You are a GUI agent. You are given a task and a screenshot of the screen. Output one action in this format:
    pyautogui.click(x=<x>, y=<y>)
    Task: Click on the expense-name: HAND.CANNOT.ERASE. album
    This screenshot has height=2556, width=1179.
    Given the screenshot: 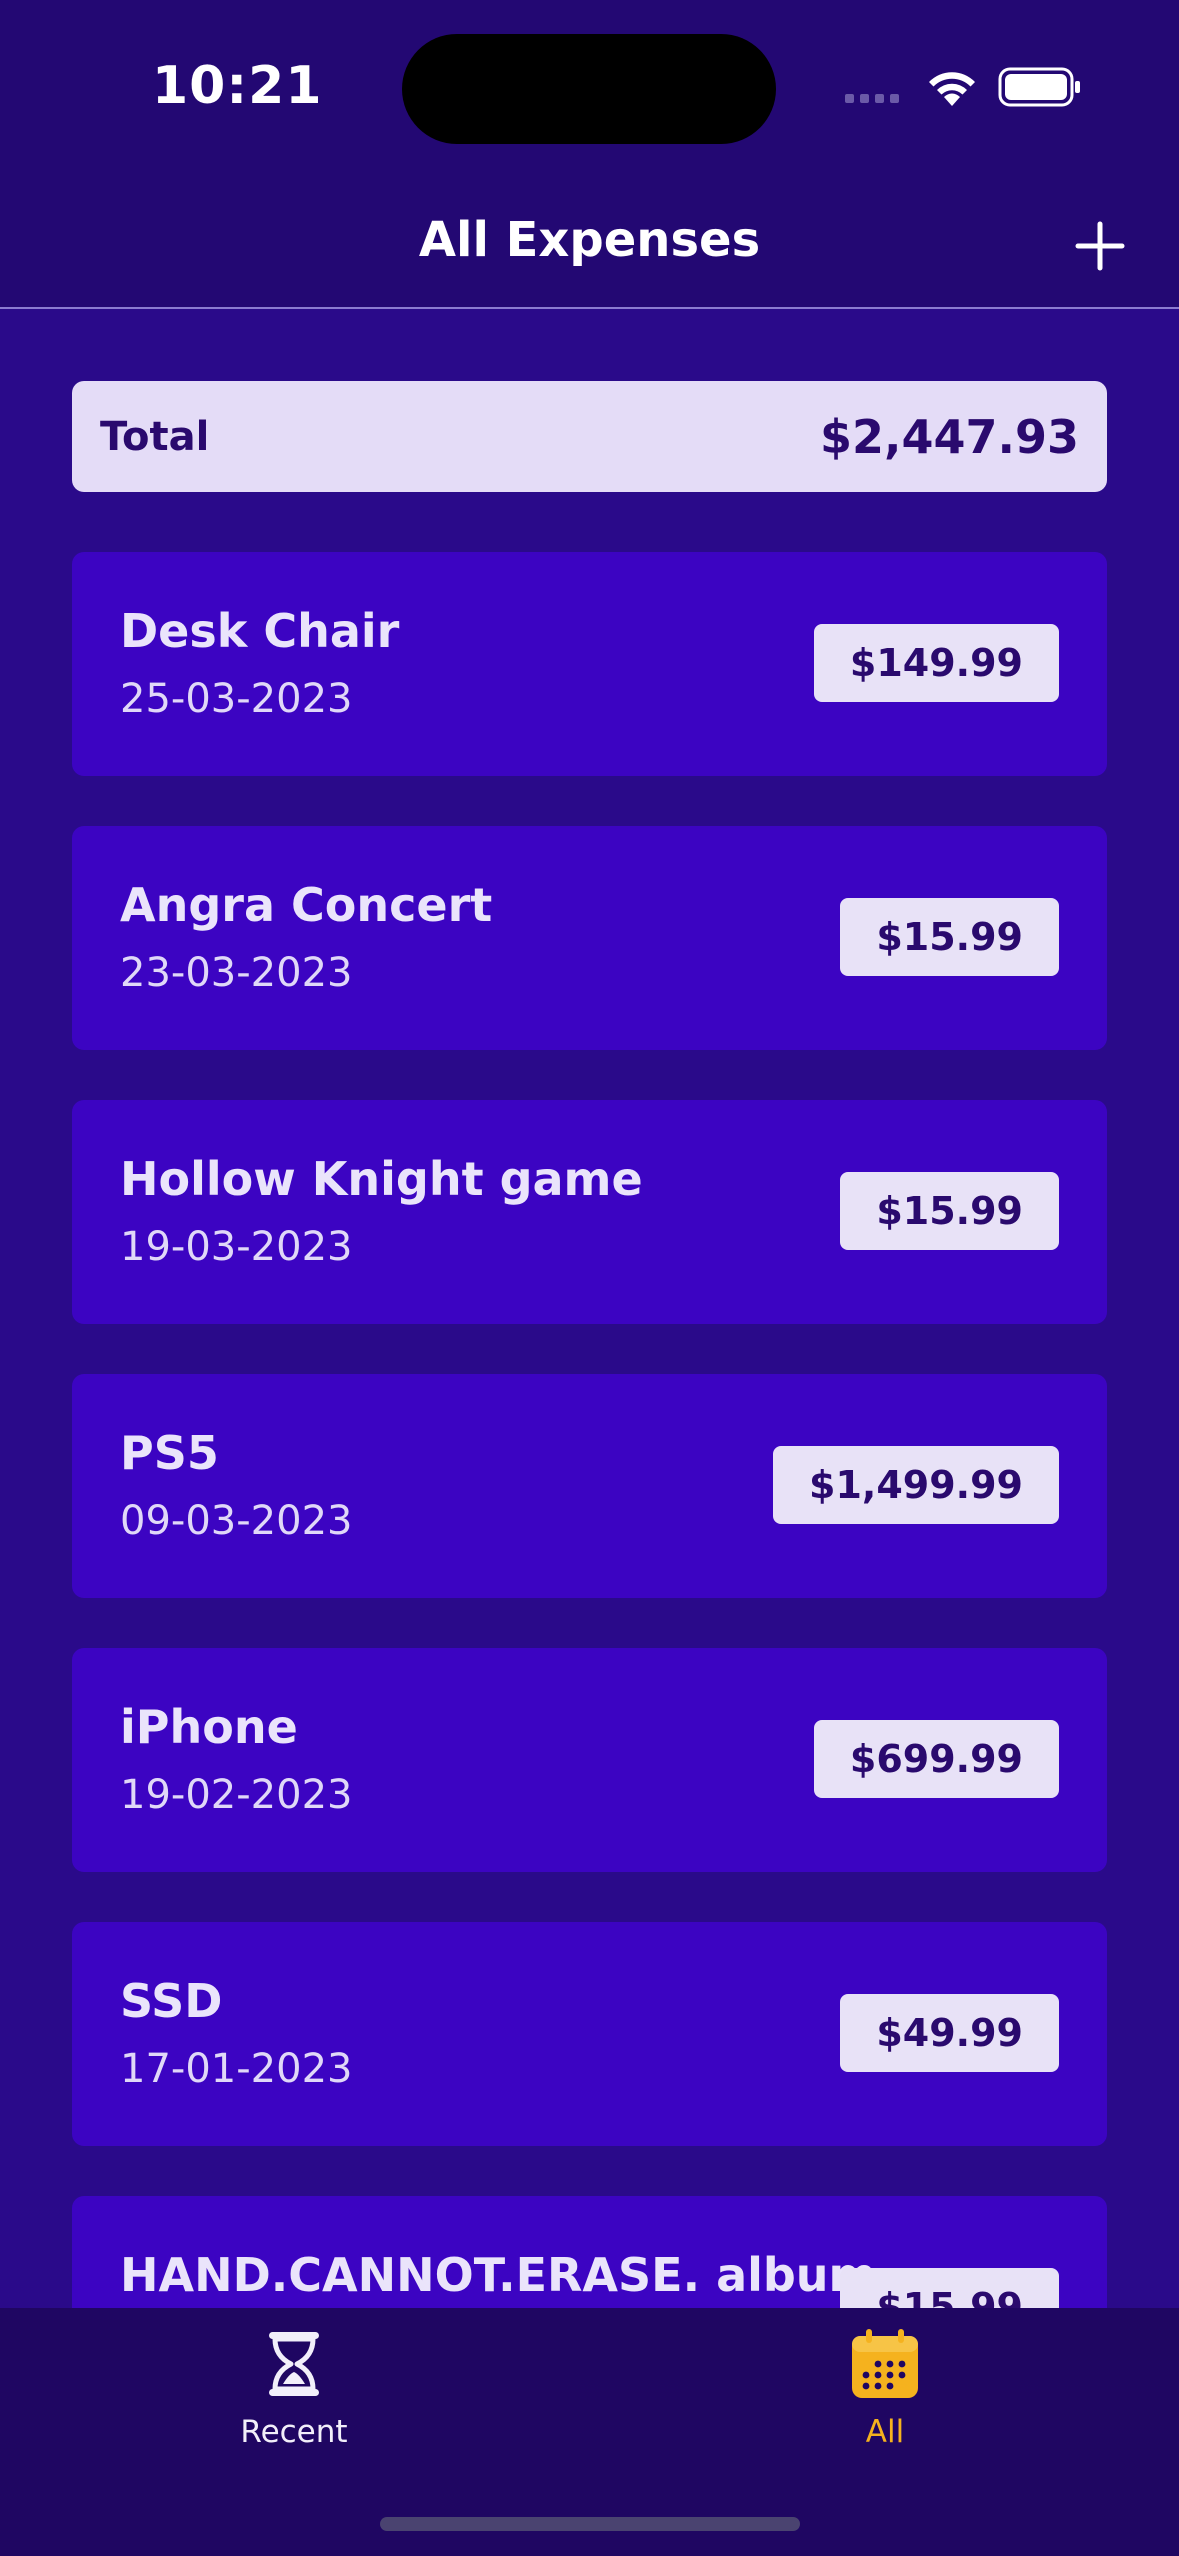 What is the action you would take?
    pyautogui.click(x=498, y=2275)
    